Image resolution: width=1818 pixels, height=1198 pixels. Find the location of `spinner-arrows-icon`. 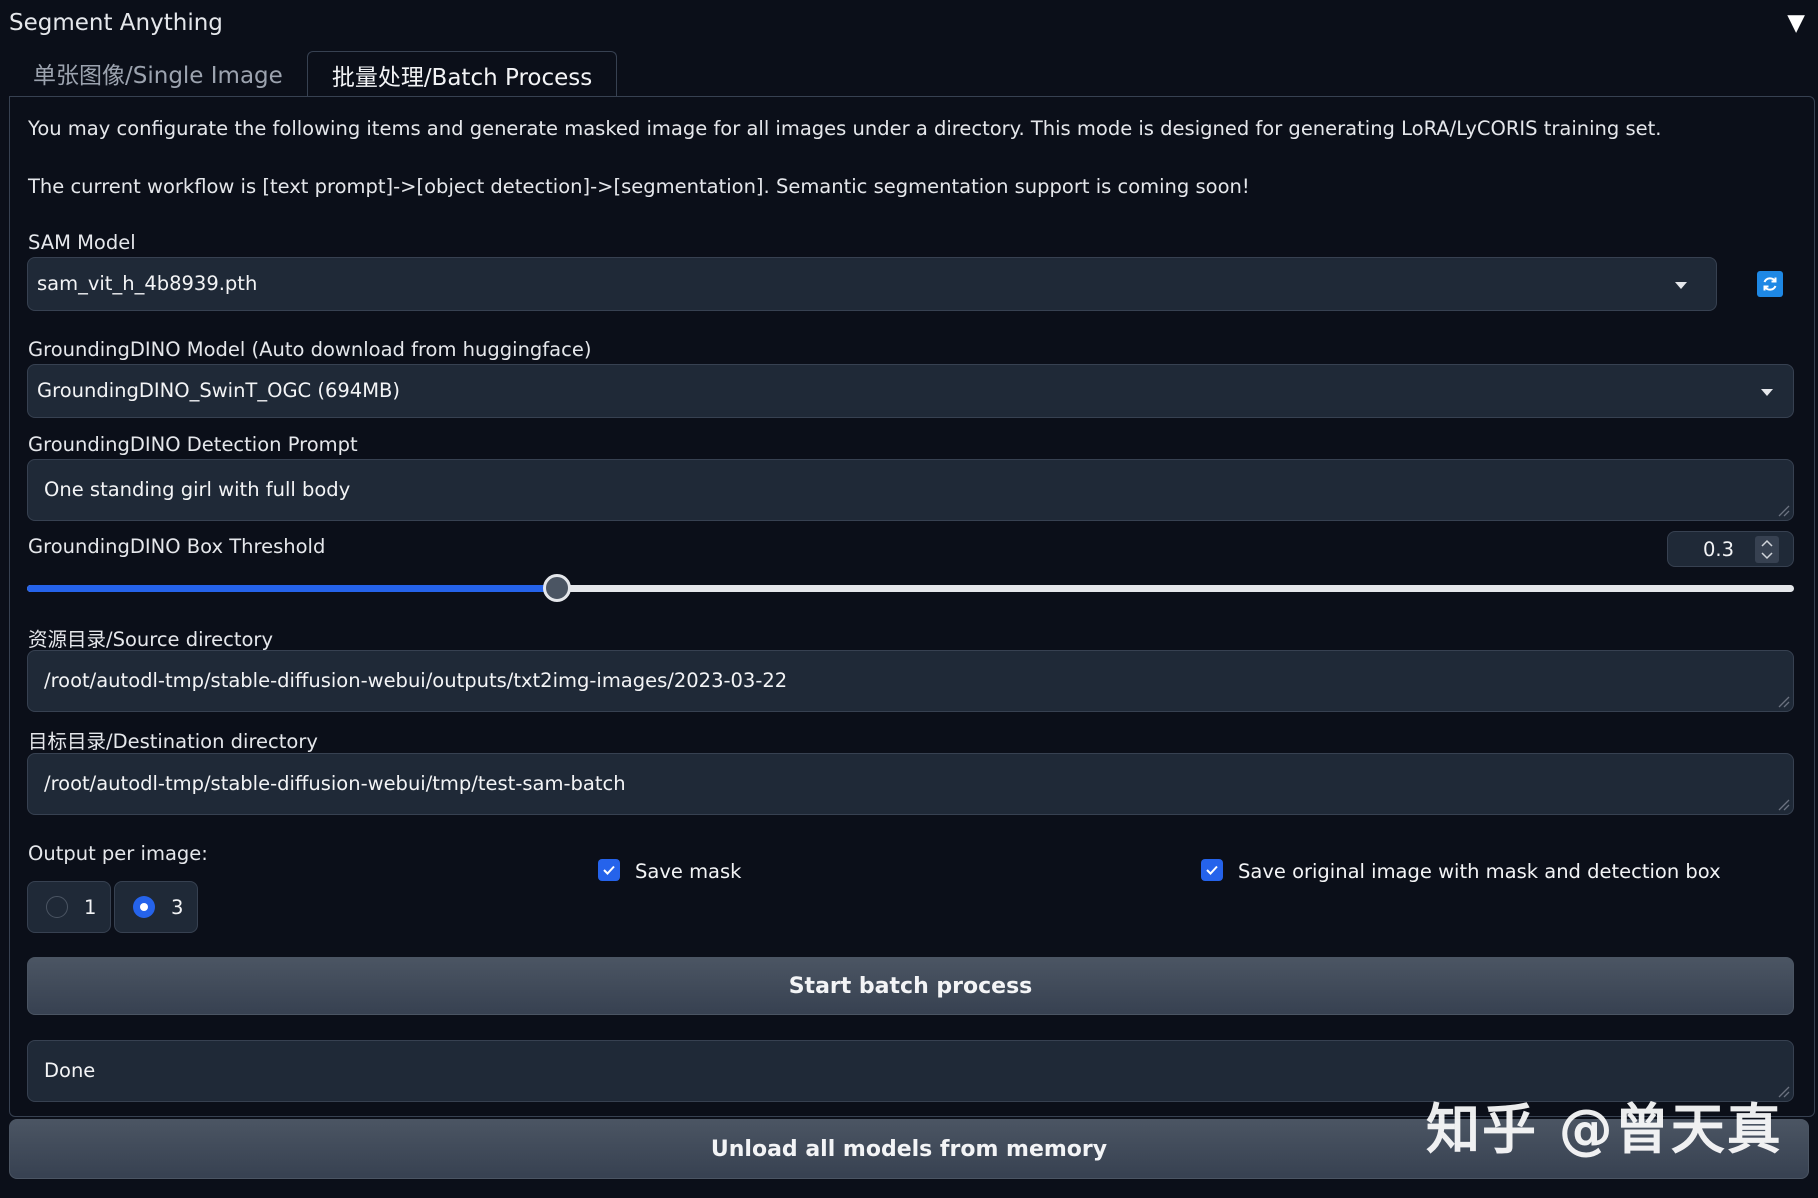

spinner-arrows-icon is located at coordinates (1767, 549).